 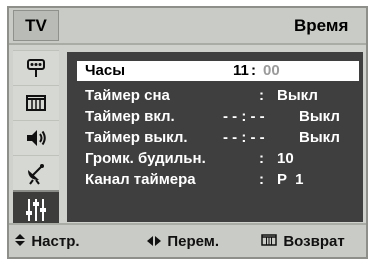 What do you see at coordinates (187, 26) in the screenshot?
I see `menu-header: TV Время` at bounding box center [187, 26].